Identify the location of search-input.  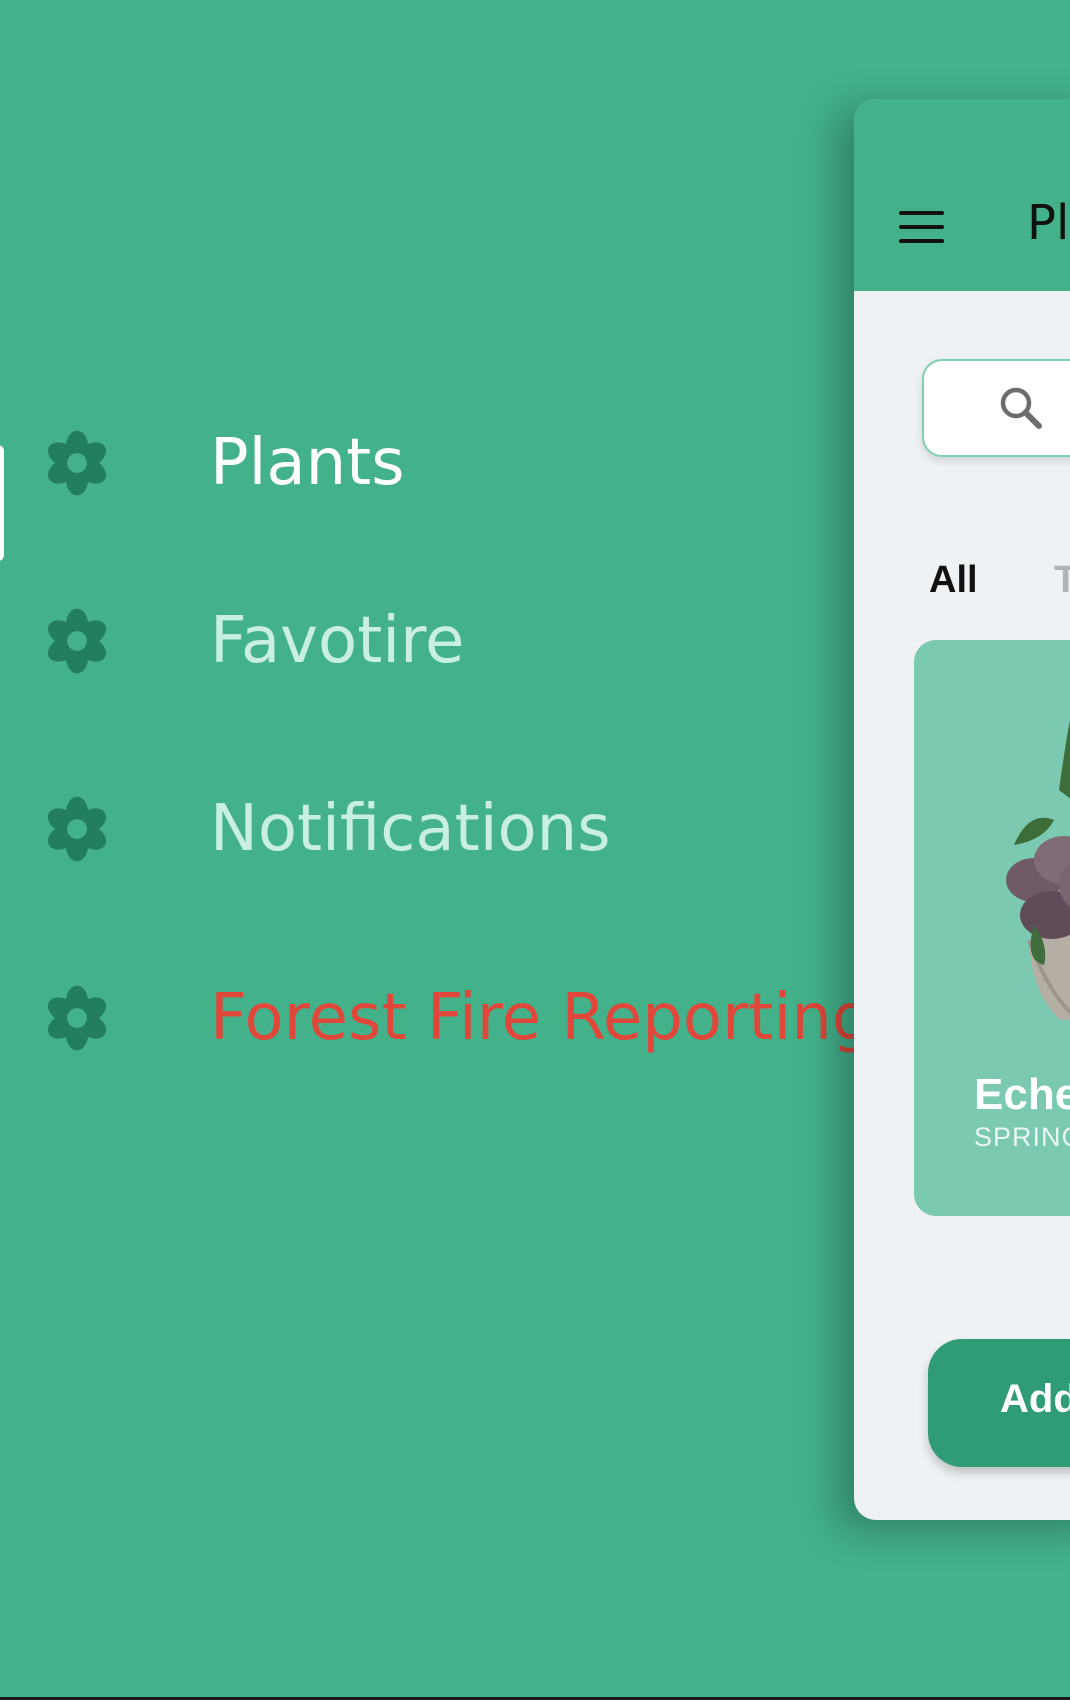
(996, 408).